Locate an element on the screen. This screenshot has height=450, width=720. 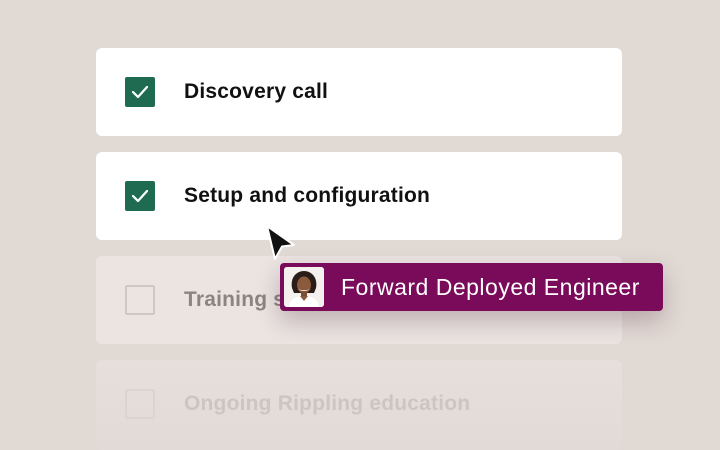
task-item-setup-configuration: Setup and configuration is located at coordinates (359, 196).